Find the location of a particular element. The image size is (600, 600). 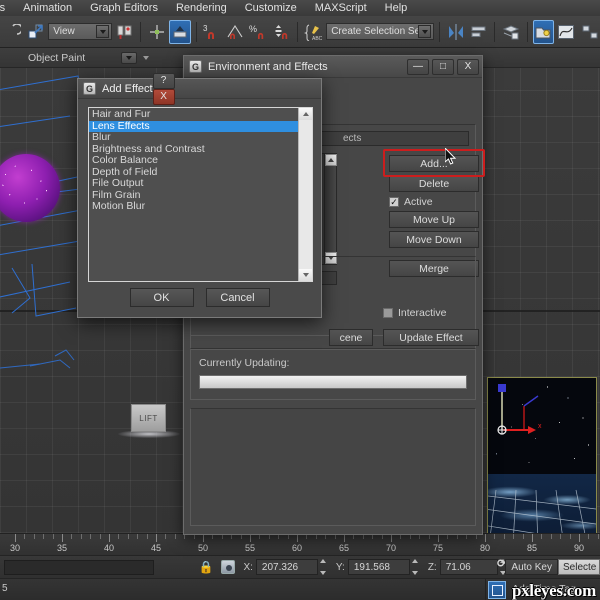

add-effect-close-button: X is located at coordinates (163, 96).